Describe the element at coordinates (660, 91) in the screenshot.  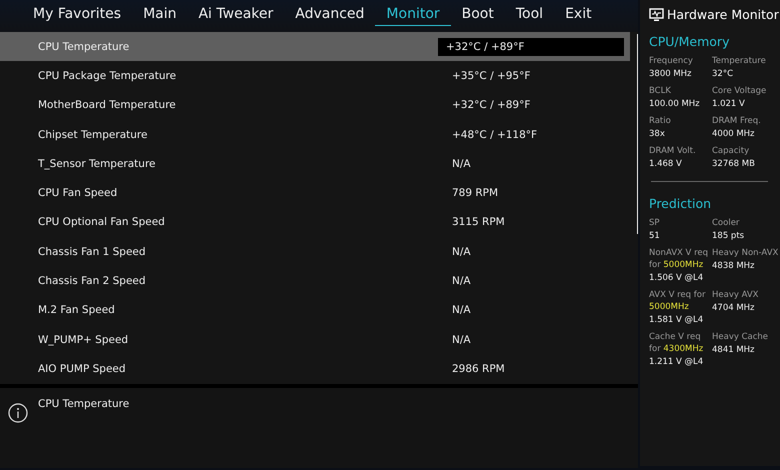
I see `stat-label: BCLK` at that location.